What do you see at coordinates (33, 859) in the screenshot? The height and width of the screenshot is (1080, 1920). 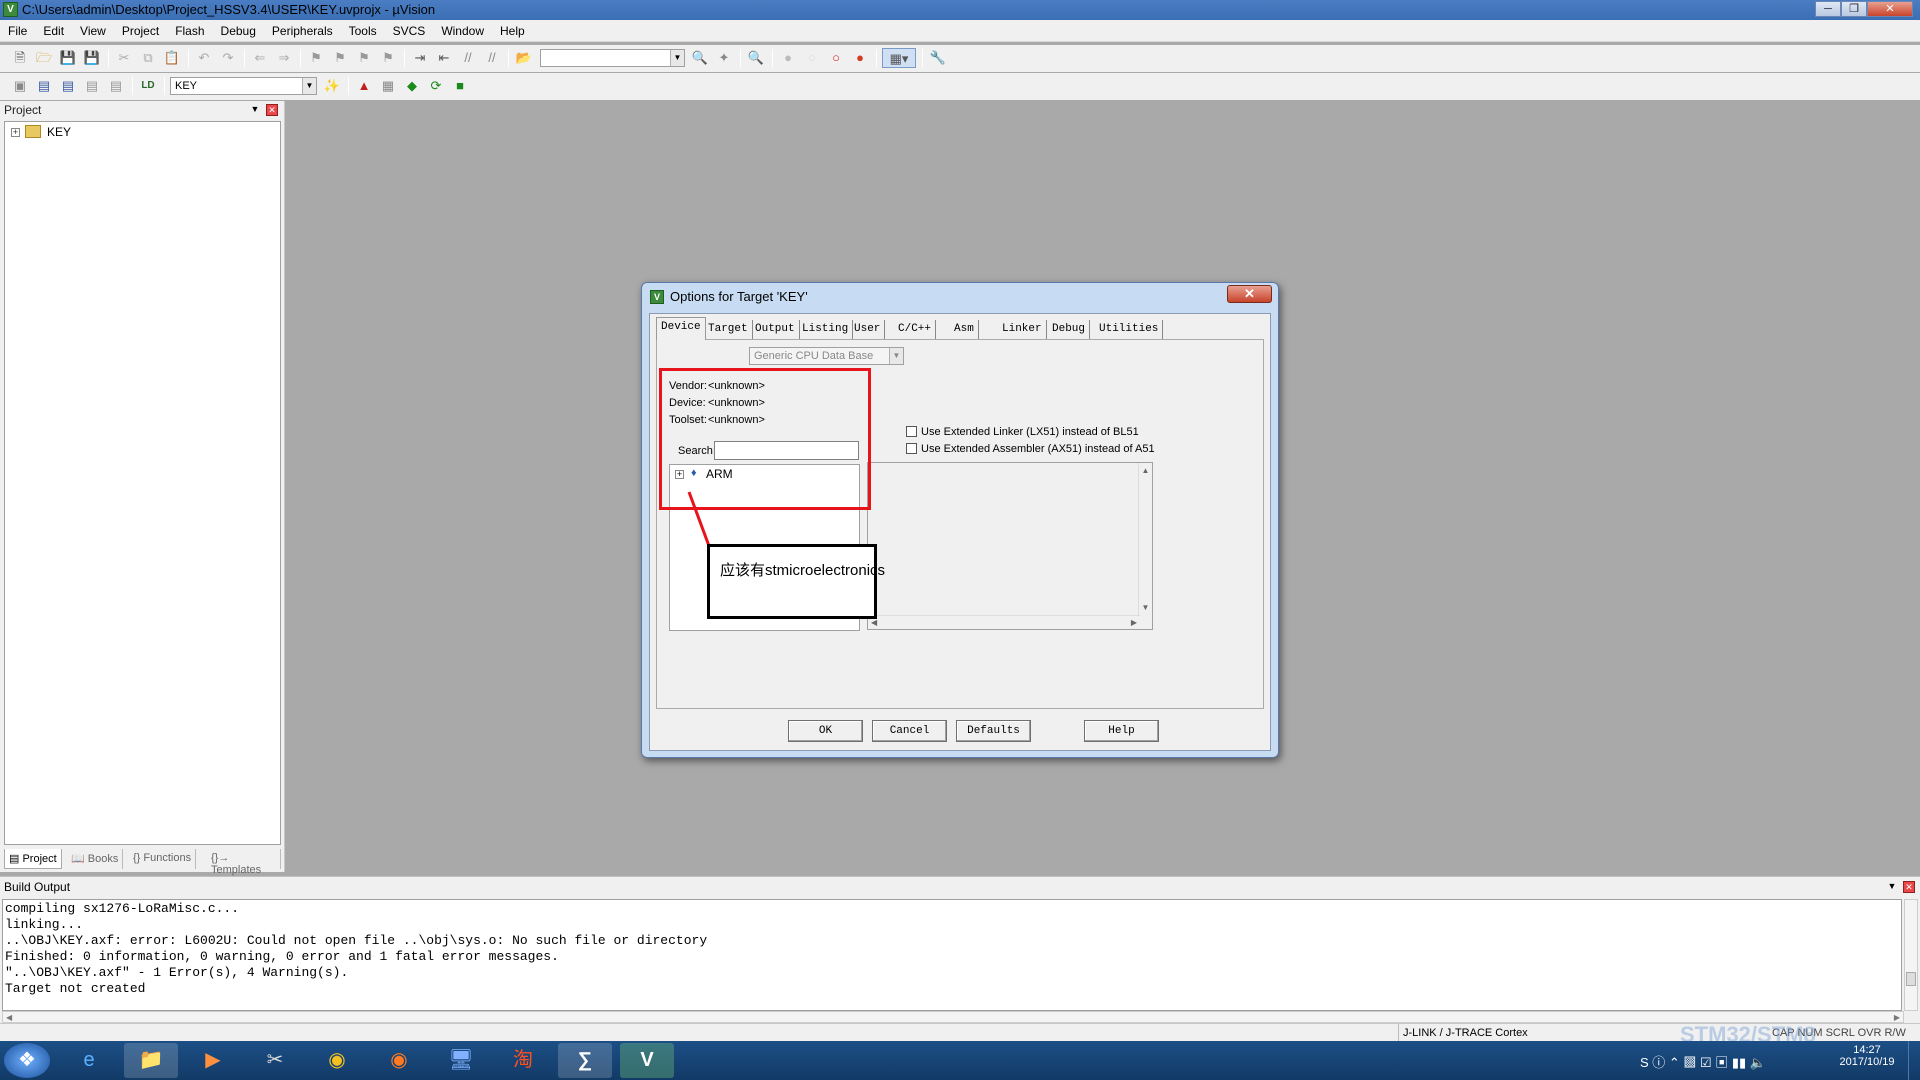 I see `tab-project: ▤ Project` at bounding box center [33, 859].